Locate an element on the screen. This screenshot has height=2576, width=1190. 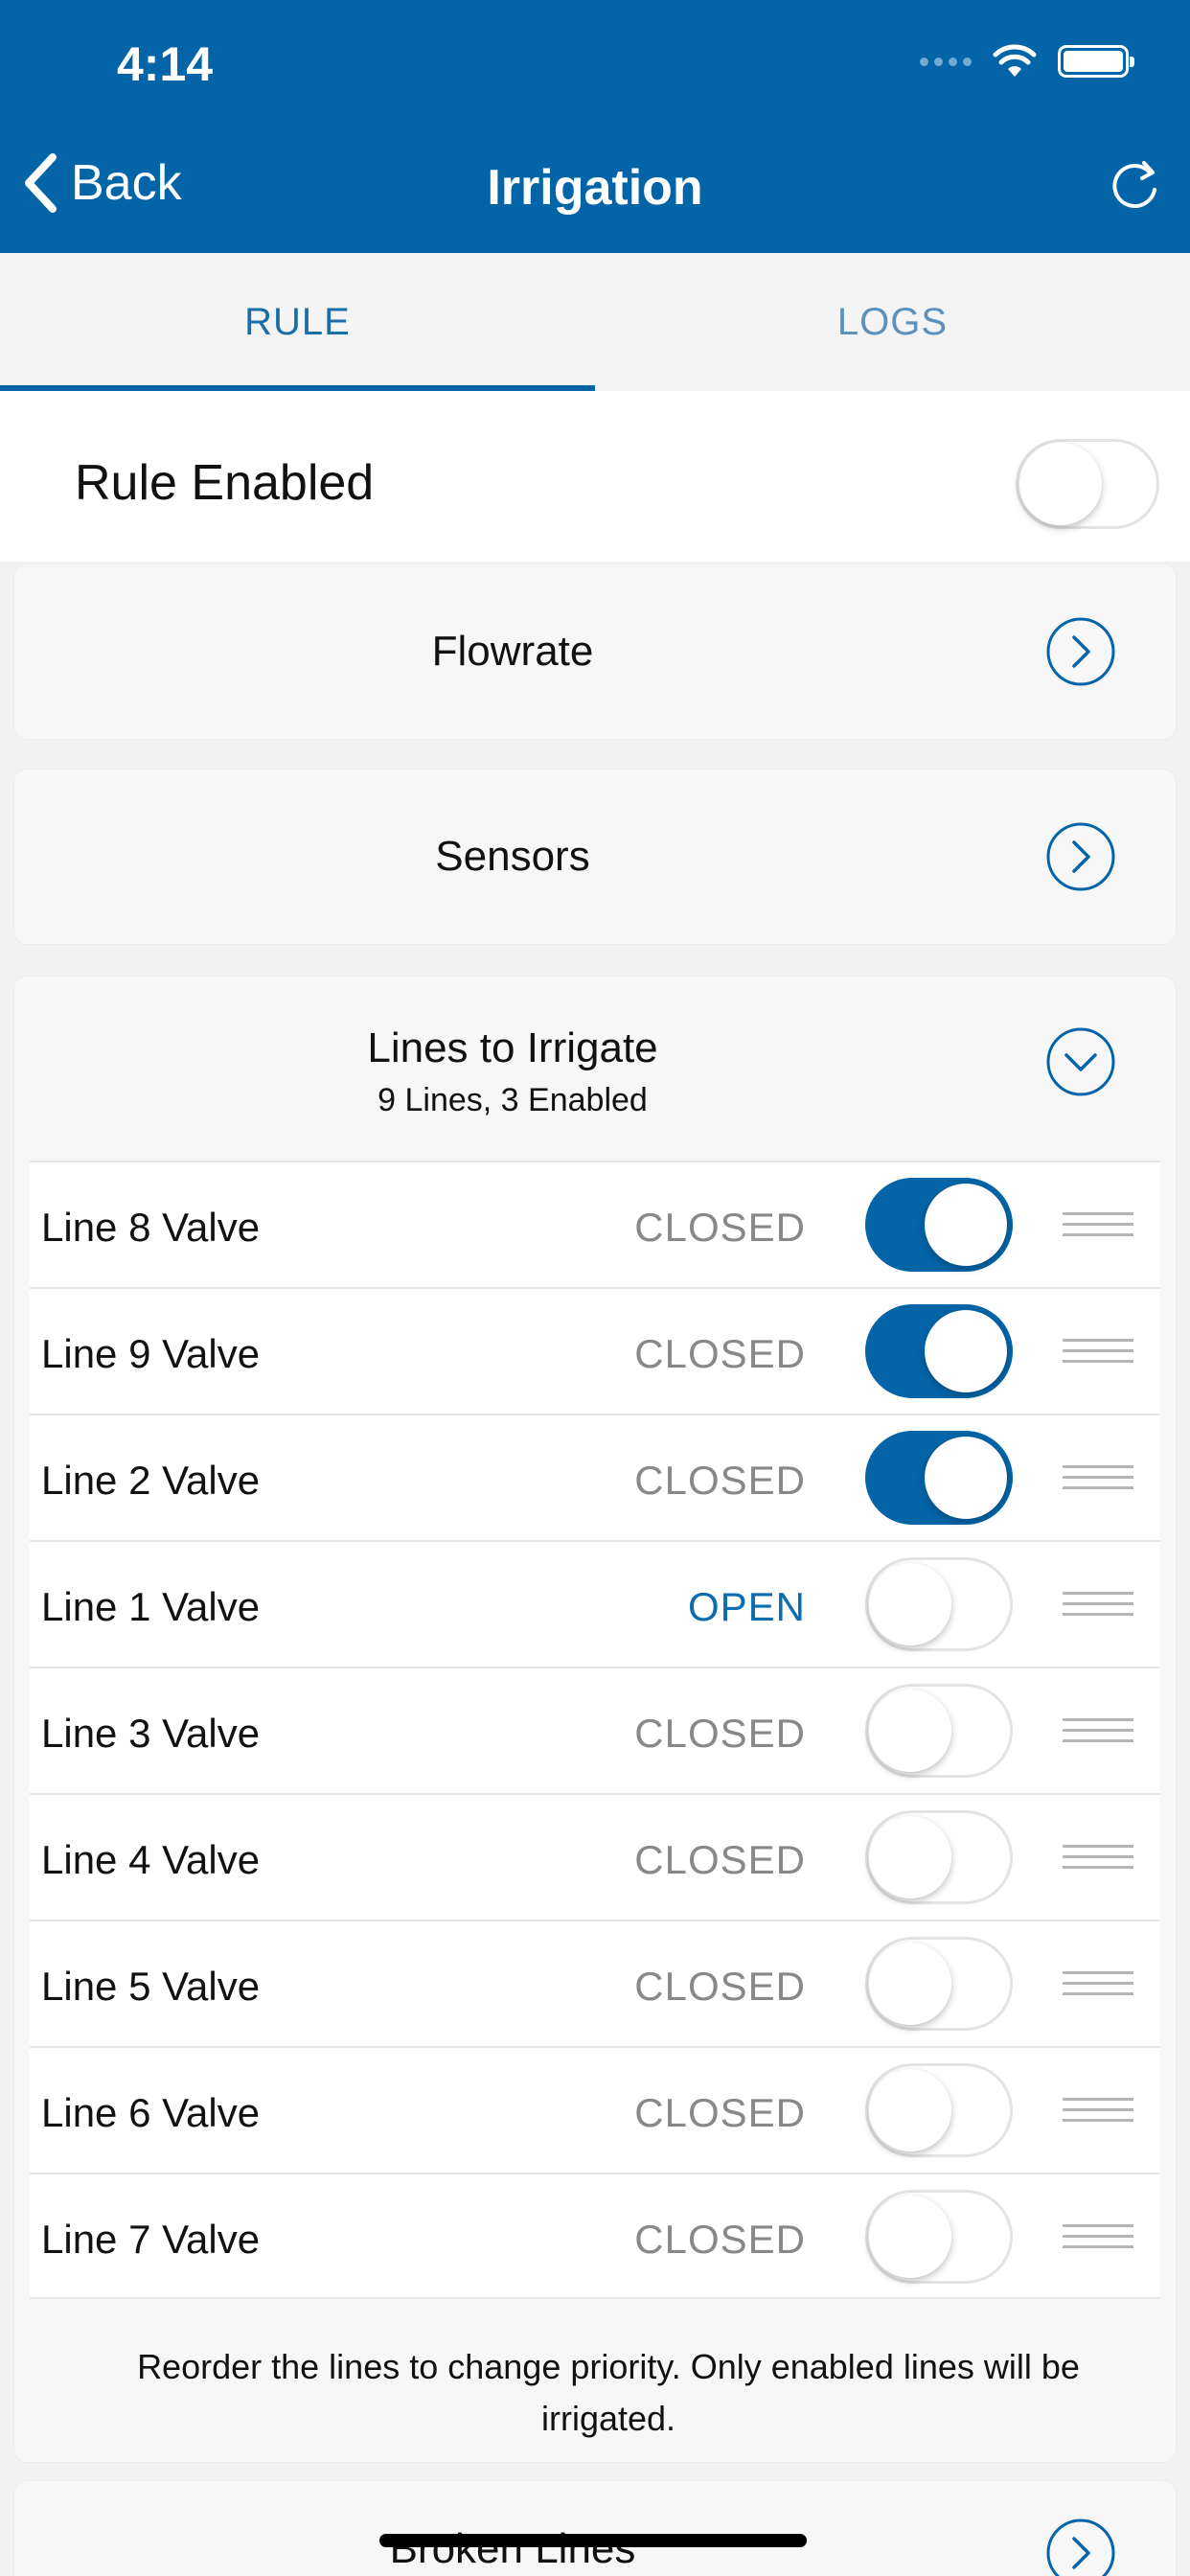
list-item: Line 7 Valve CLOSED is located at coordinates (595, 2236).